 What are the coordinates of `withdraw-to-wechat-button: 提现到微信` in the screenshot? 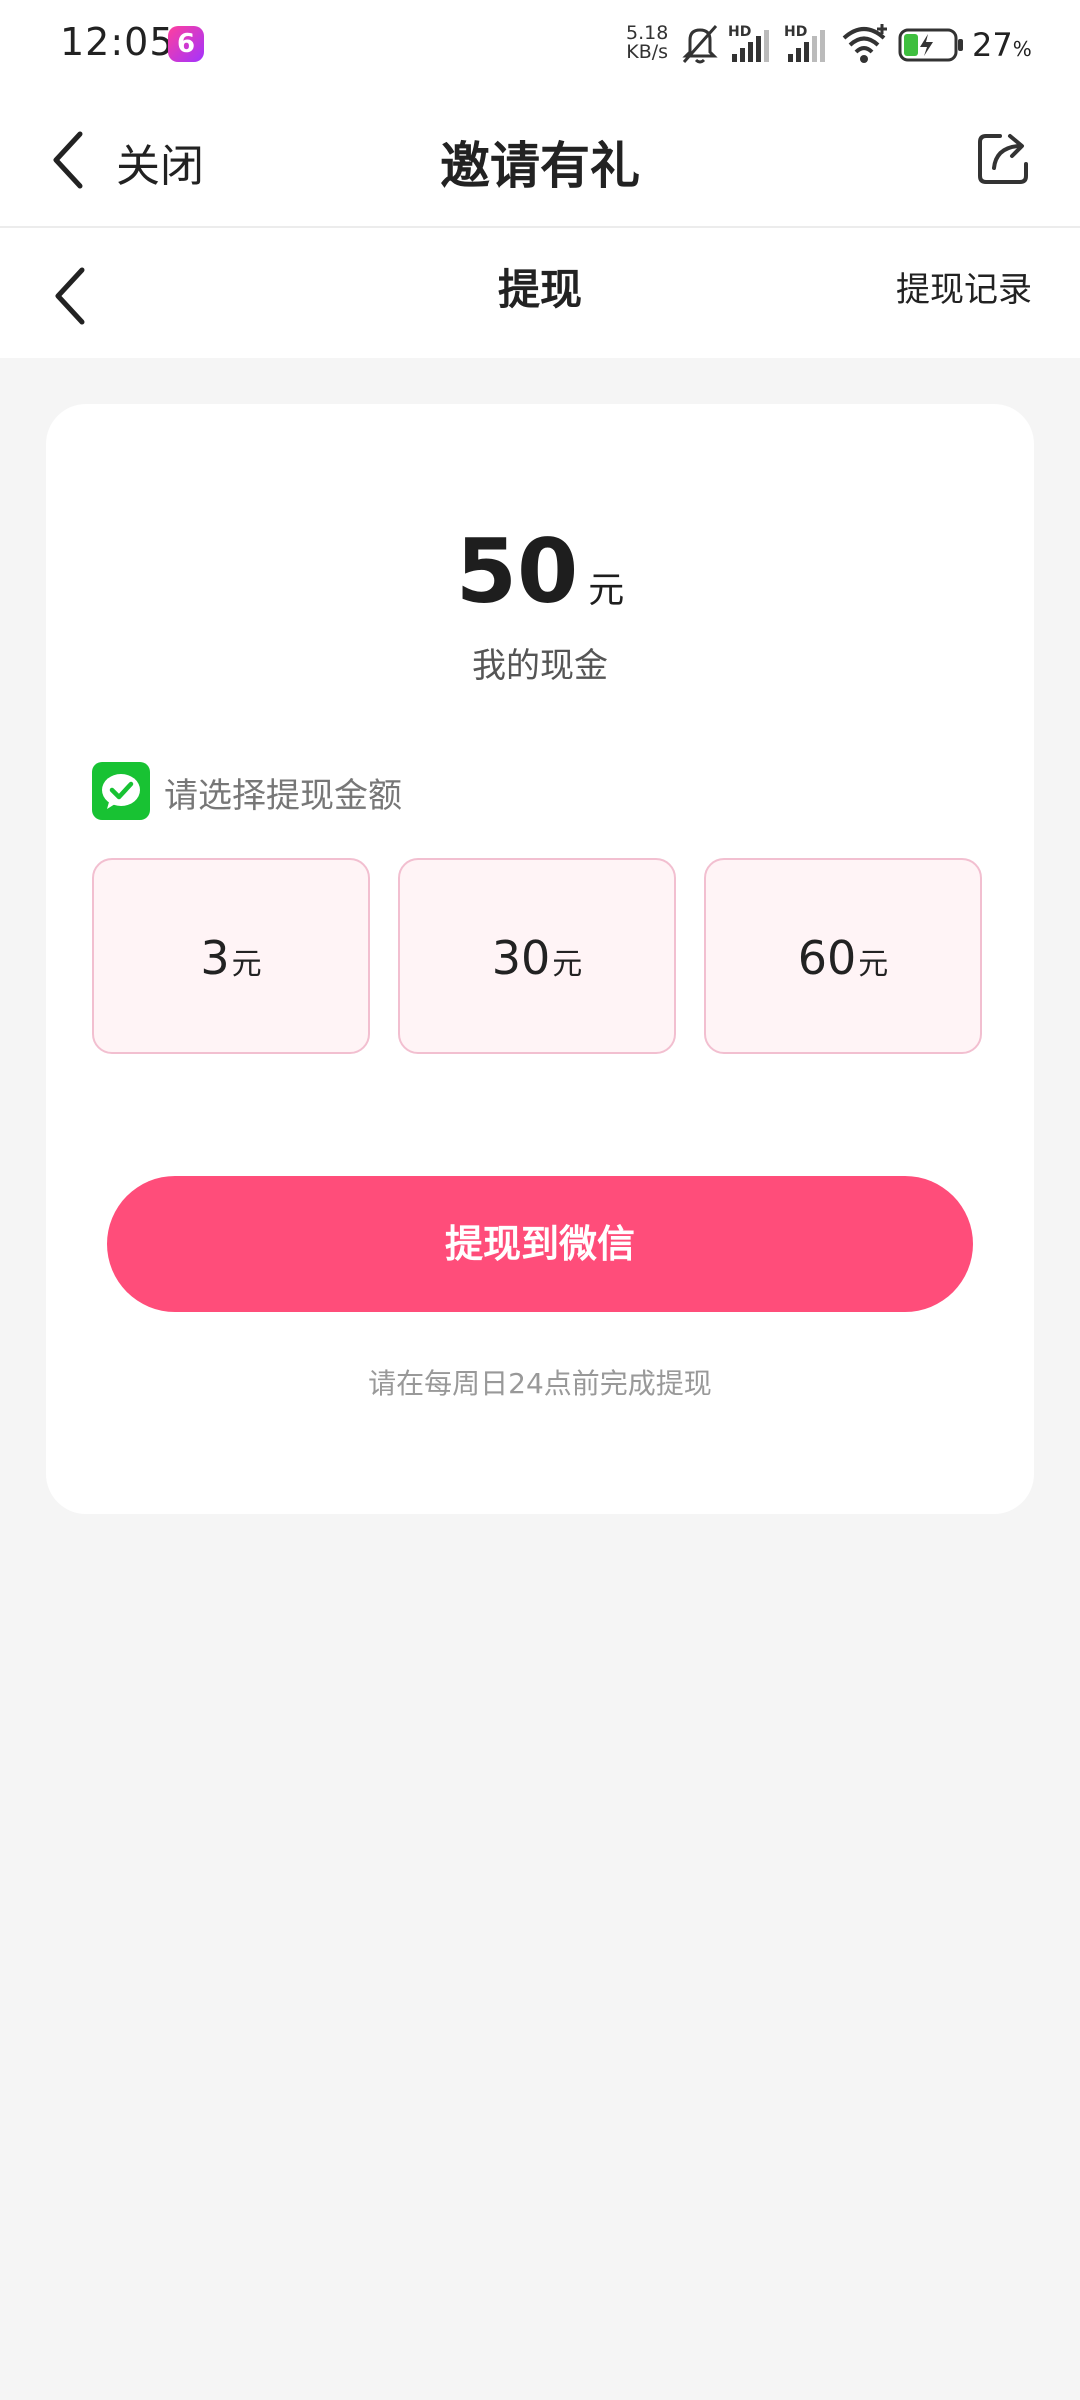 It's located at (540, 1244).